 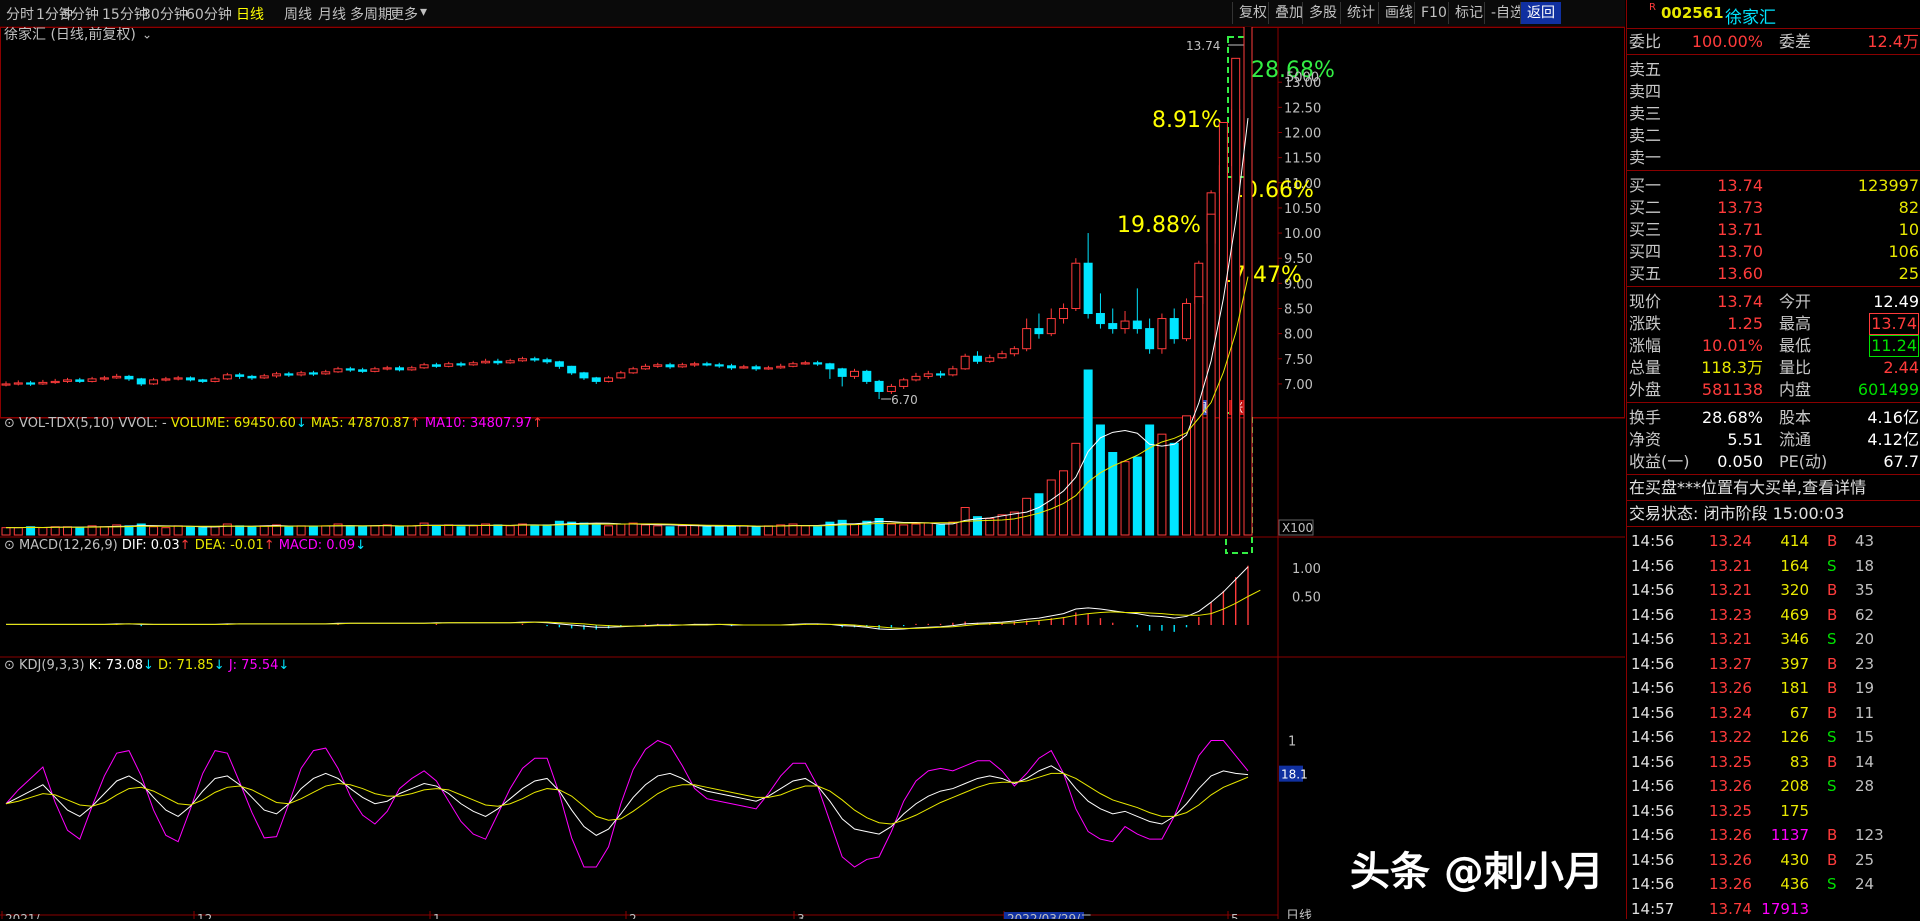 What do you see at coordinates (250, 14) in the screenshot?
I see `period-tab-6: 日线` at bounding box center [250, 14].